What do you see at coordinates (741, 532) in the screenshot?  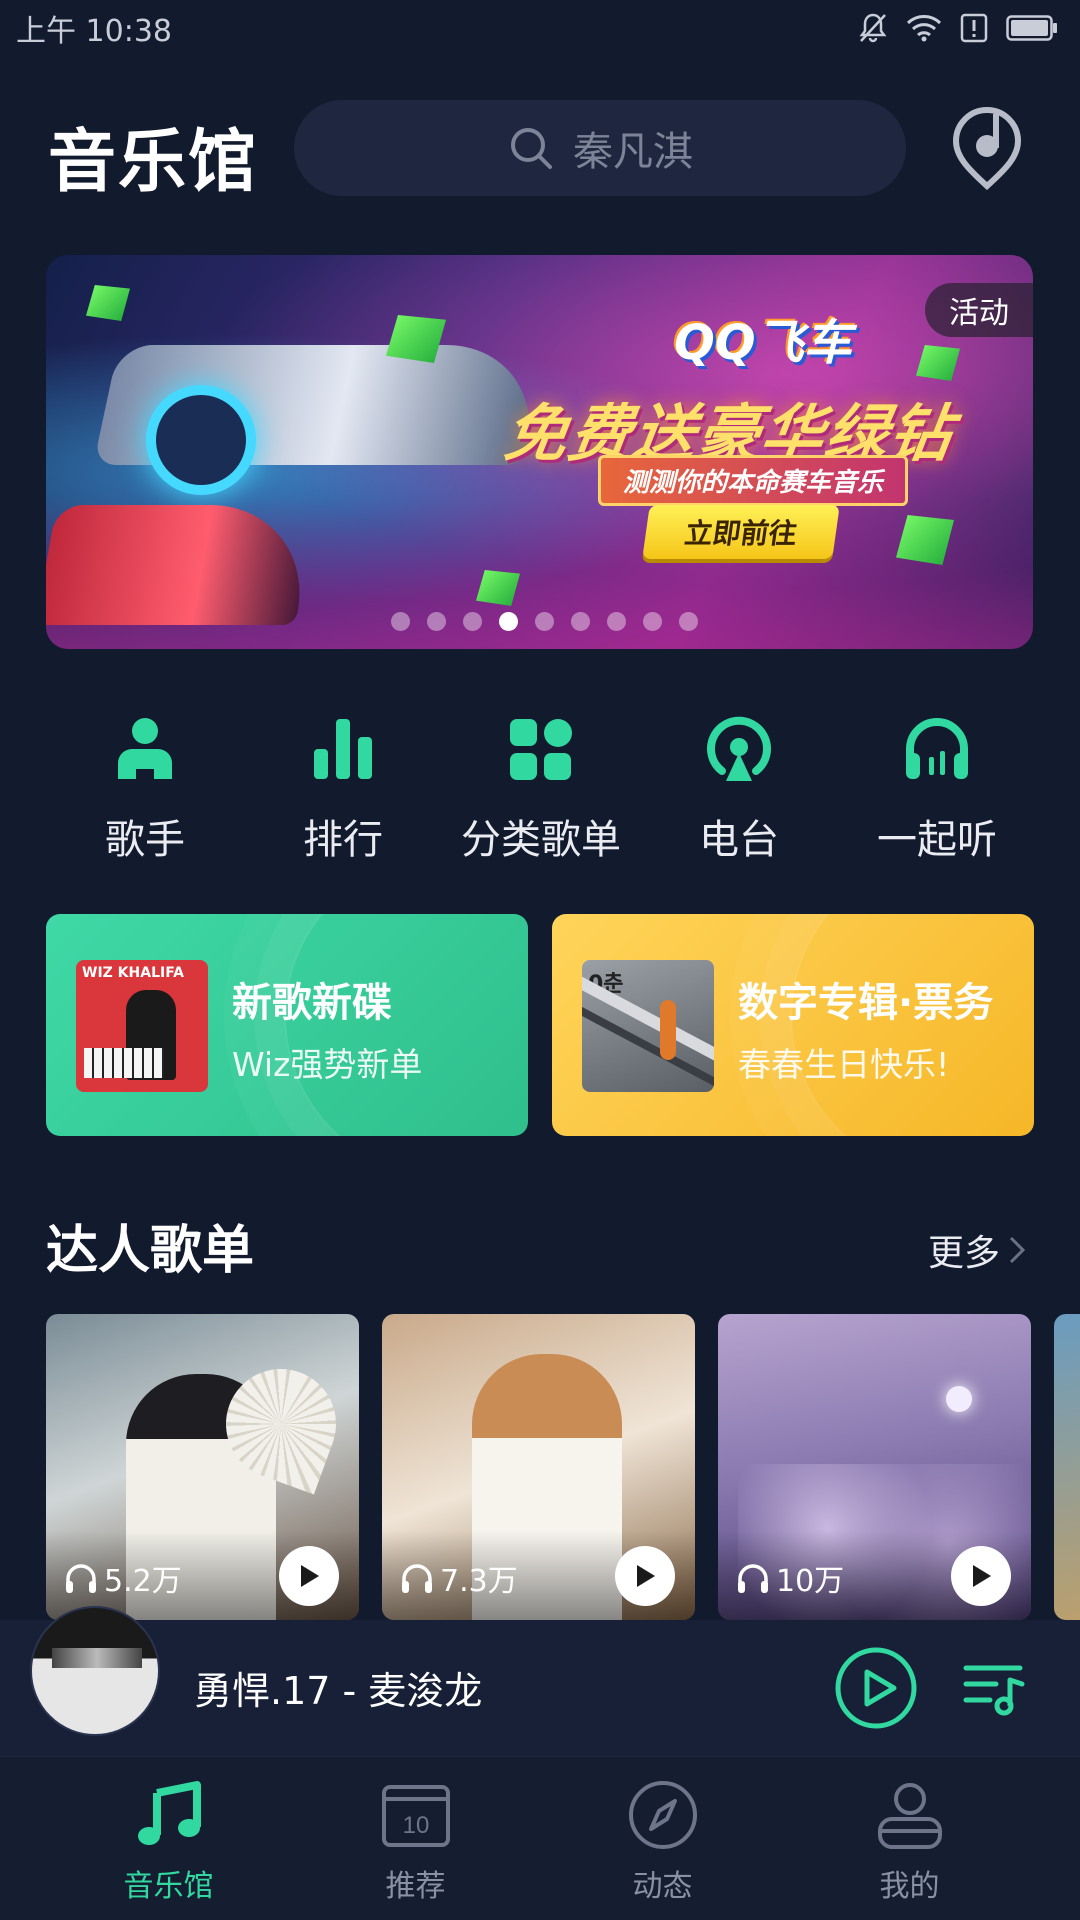 I see `banner-cta-button: 立即前往` at bounding box center [741, 532].